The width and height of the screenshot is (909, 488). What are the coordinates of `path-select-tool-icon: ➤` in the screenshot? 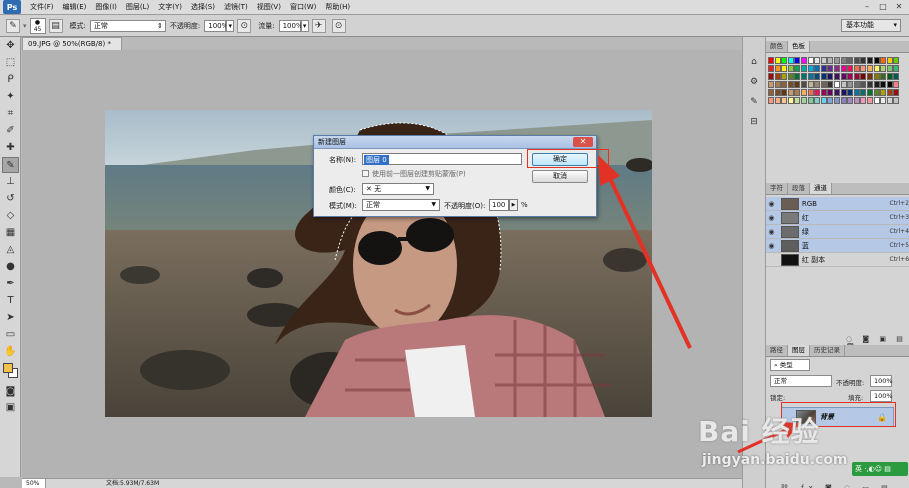 It's located at (10, 318).